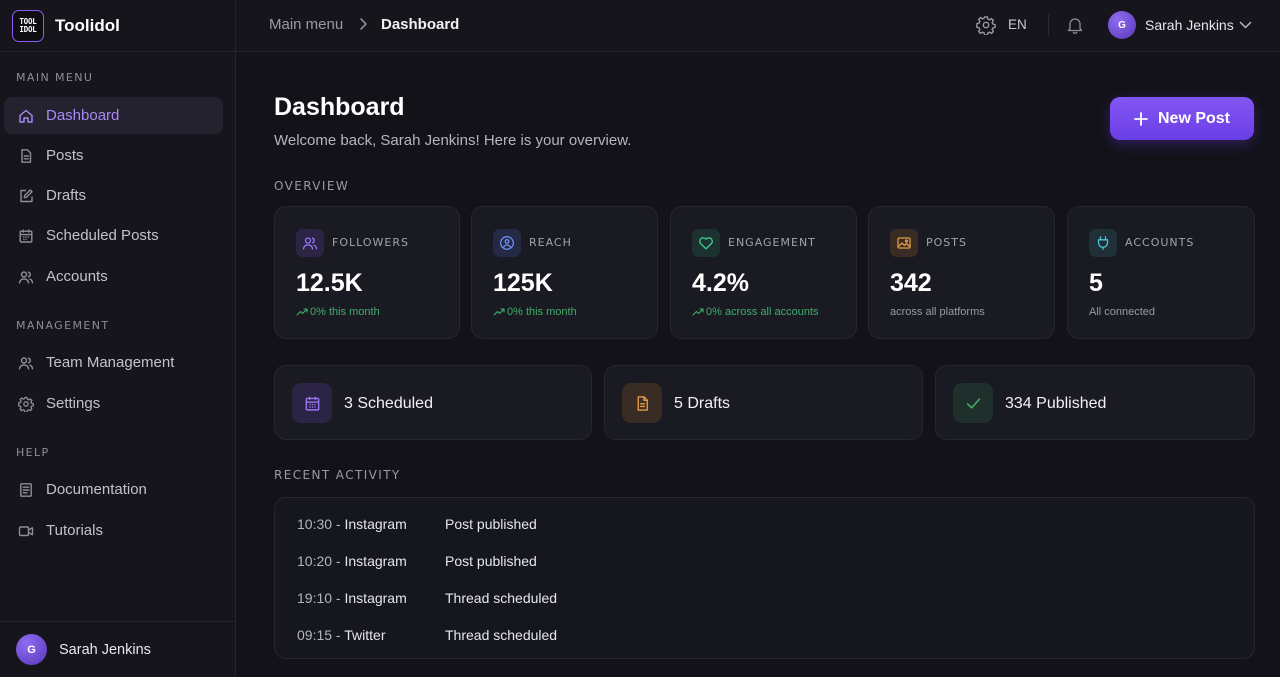  Describe the element at coordinates (26, 404) in the screenshot. I see `gear-icon` at that location.